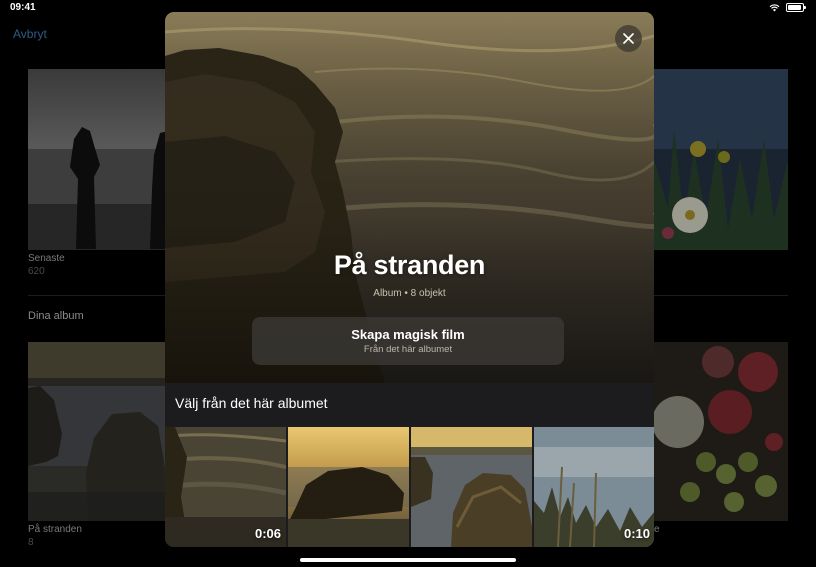  Describe the element at coordinates (30, 34) in the screenshot. I see `cancel-button: Avbryt` at that location.